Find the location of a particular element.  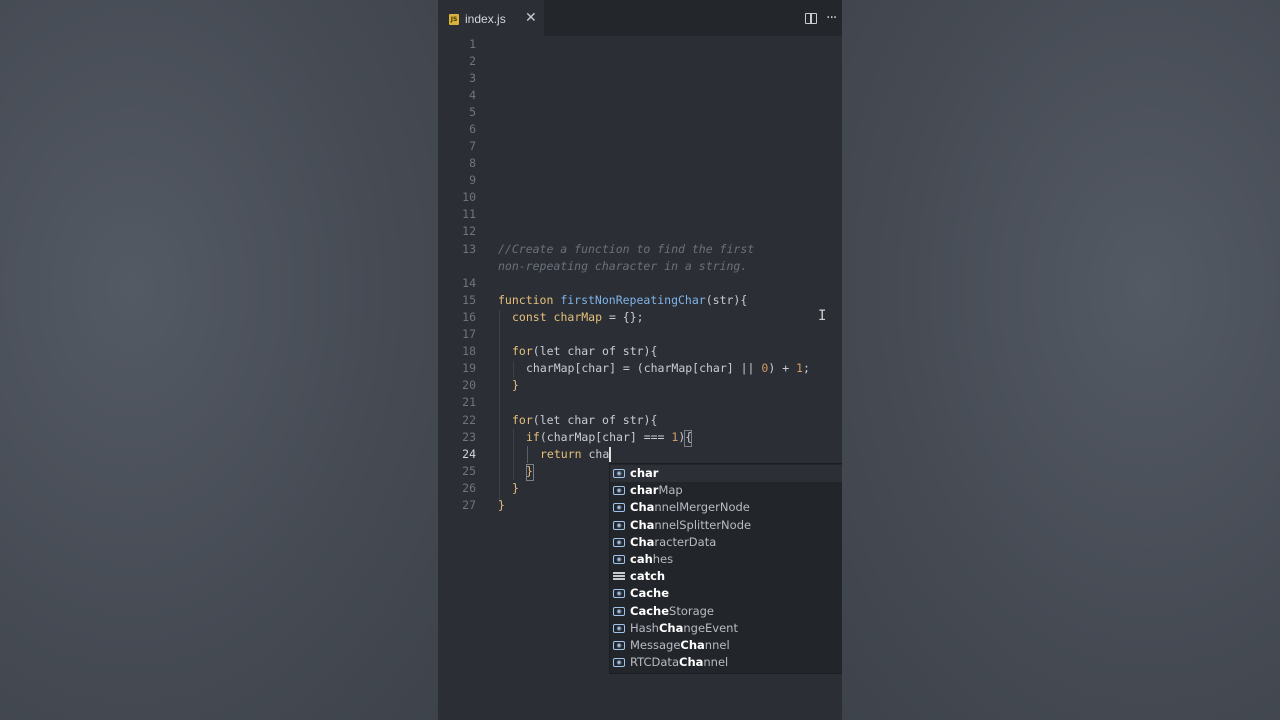

indent-guide-active is located at coordinates (527, 454).